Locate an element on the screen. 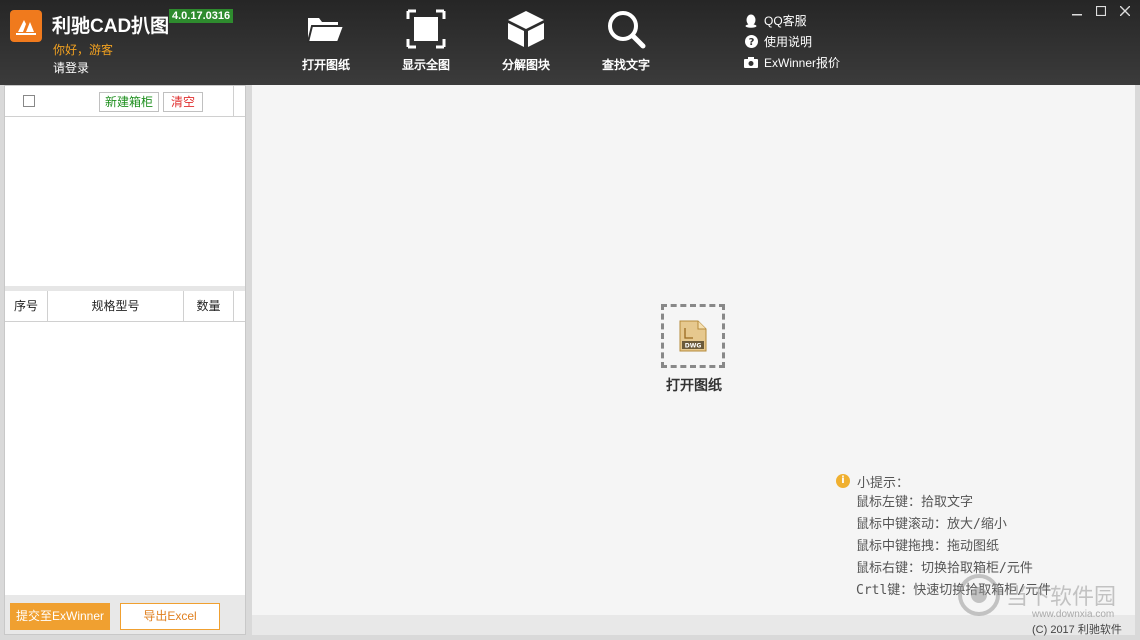  tip-line: 鼠标中键滚动：放大/缩小 is located at coordinates (931, 524).